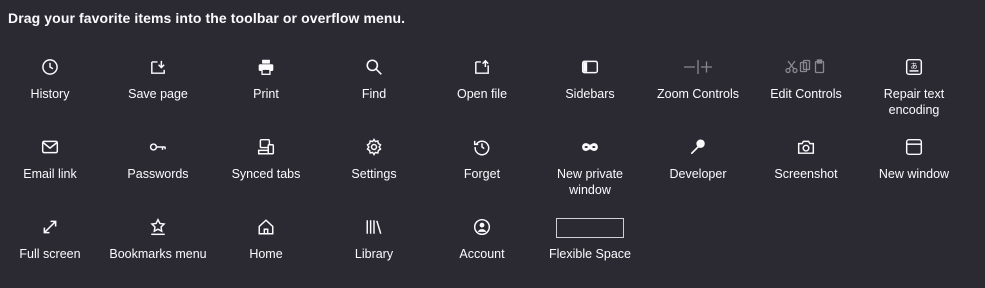  I want to click on palette-item-find: Find, so click(374, 88).